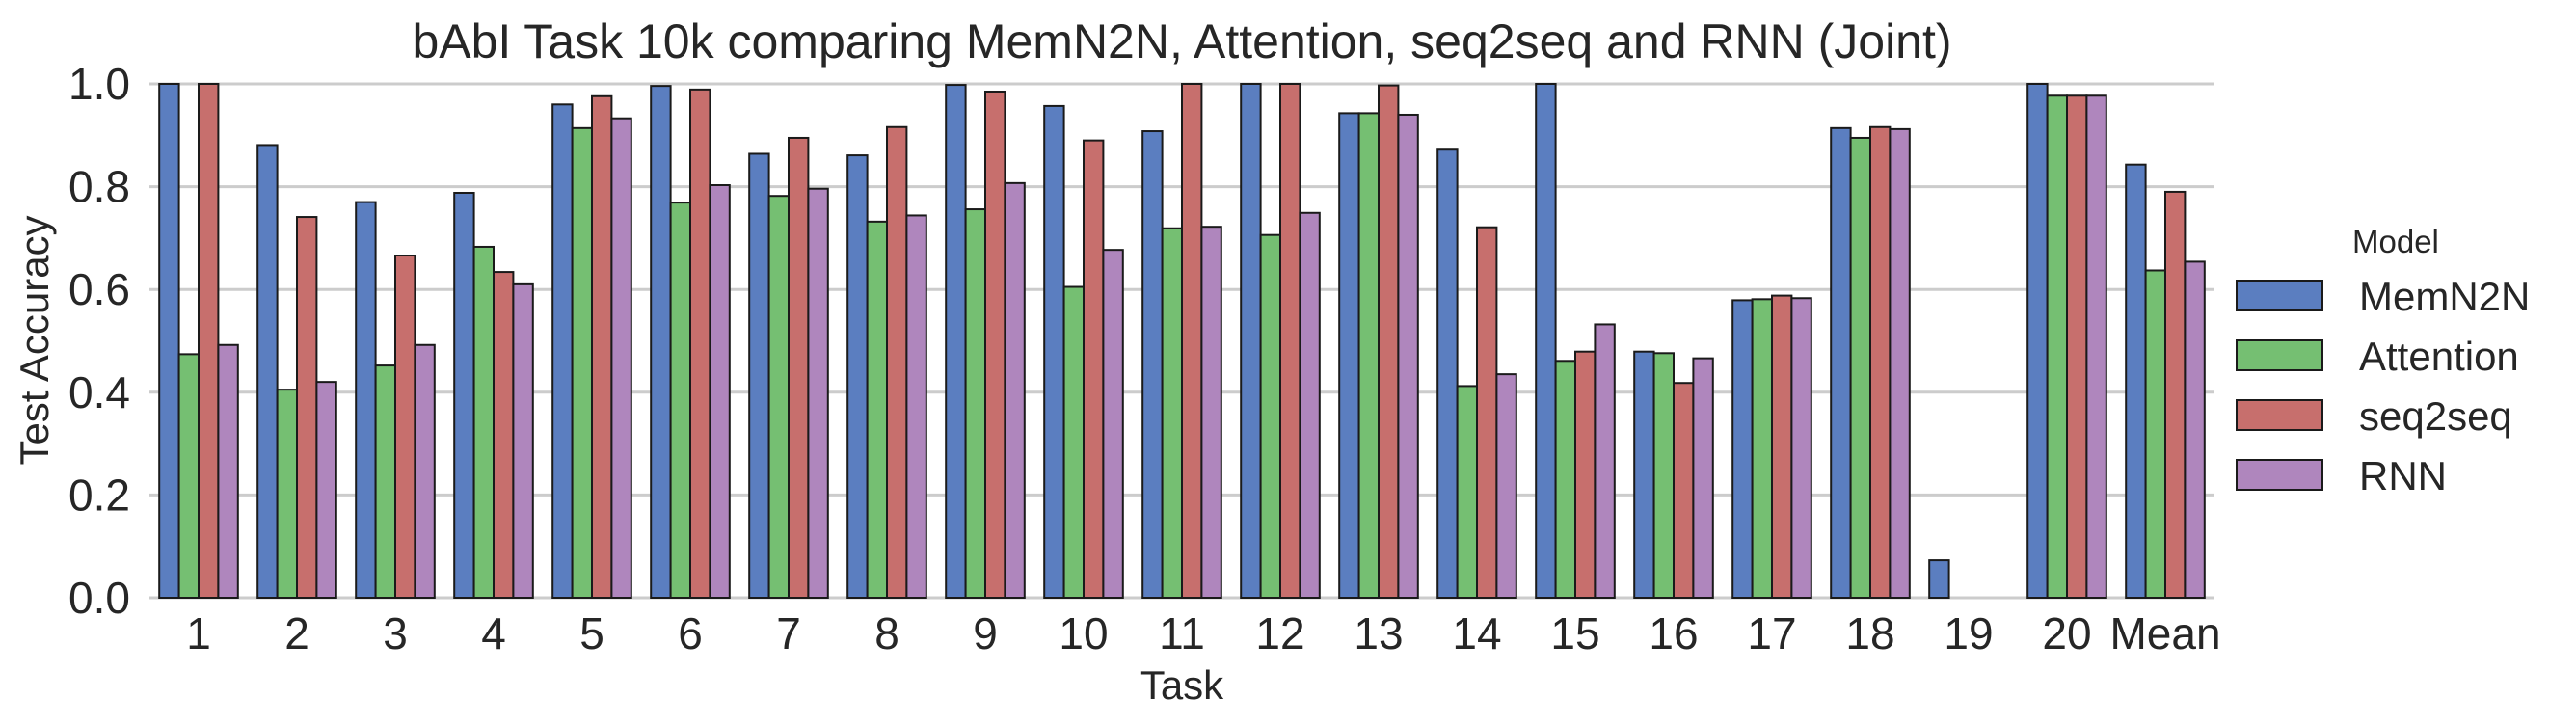  I want to click on legend-item-rnn: RNN, so click(2341, 475).